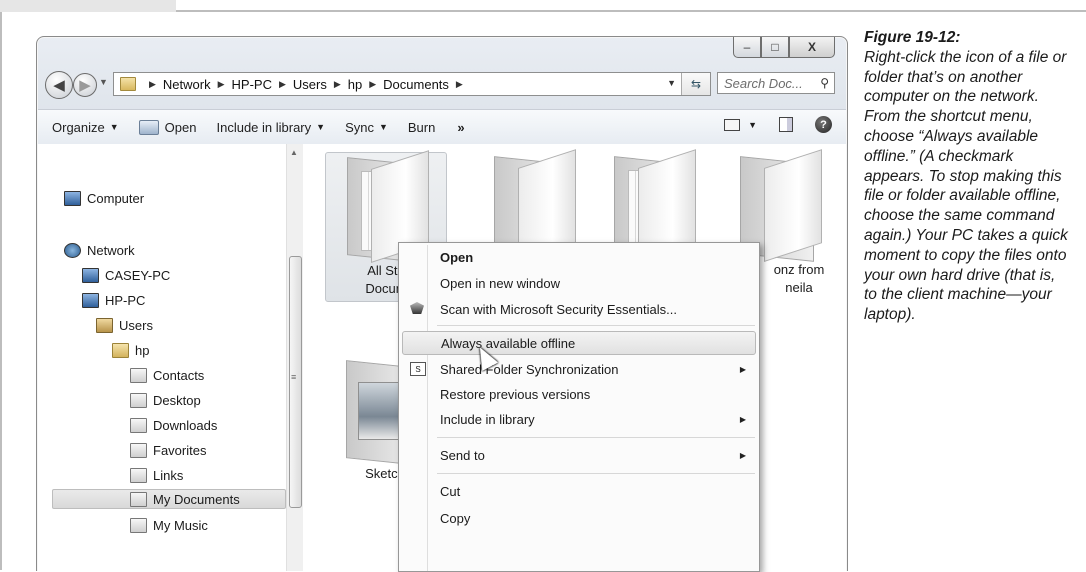 The image size is (1086, 572). Describe the element at coordinates (167, 127) in the screenshot. I see `open-button: Open` at that location.